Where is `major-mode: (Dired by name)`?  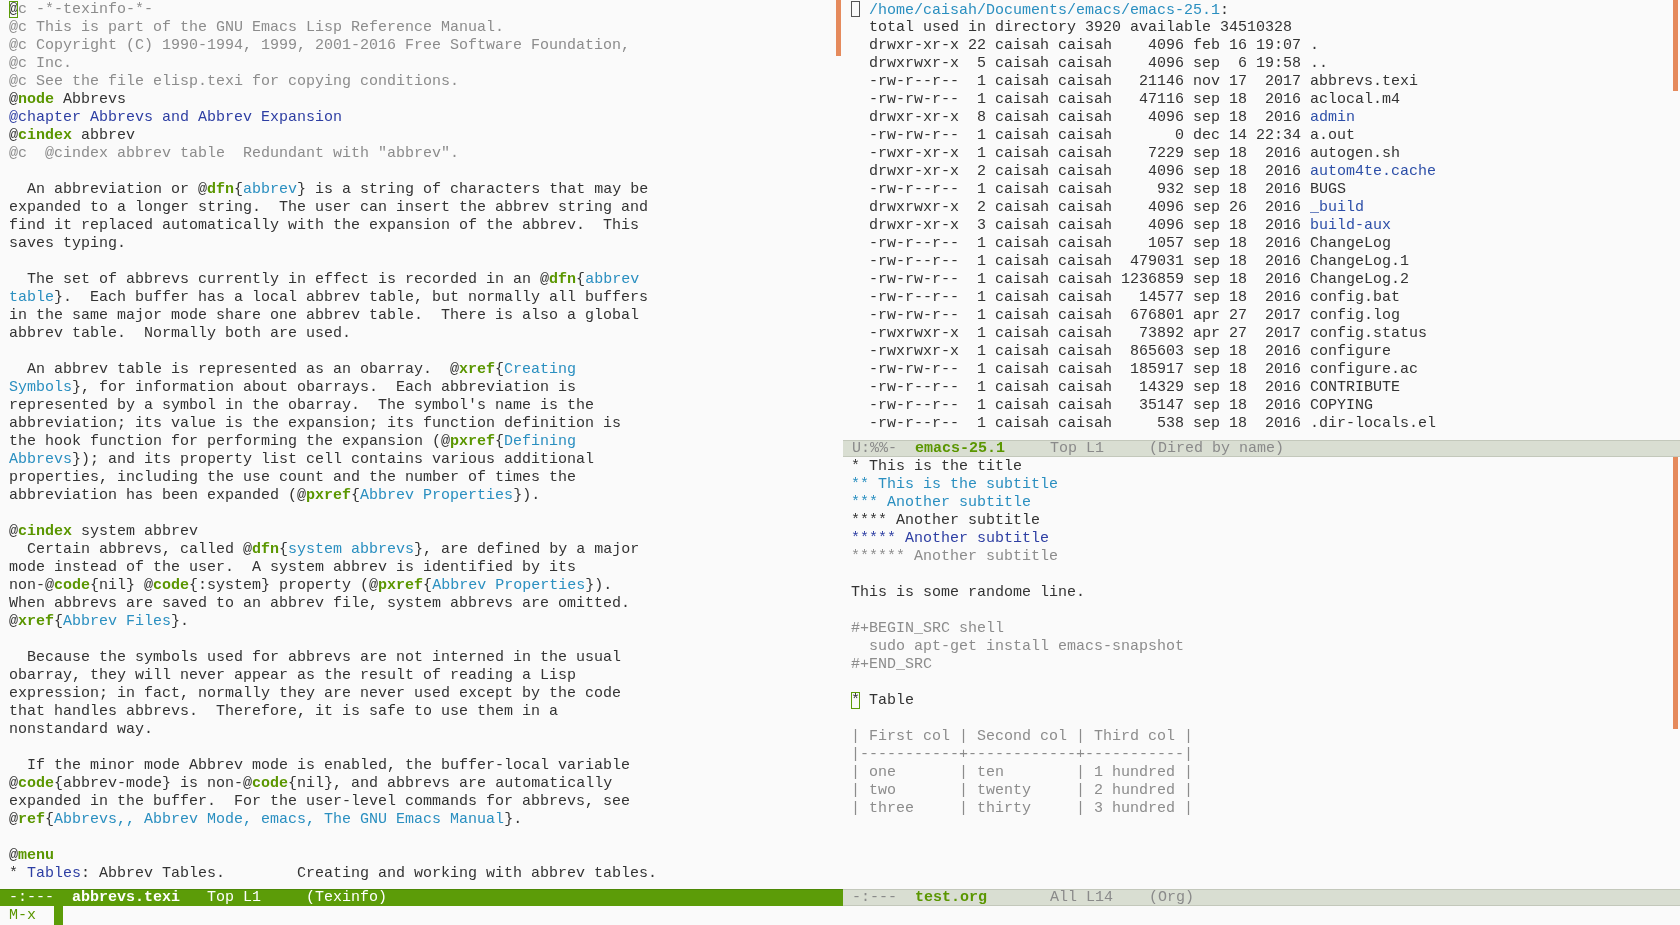
major-mode: (Dired by name) is located at coordinates (1217, 448).